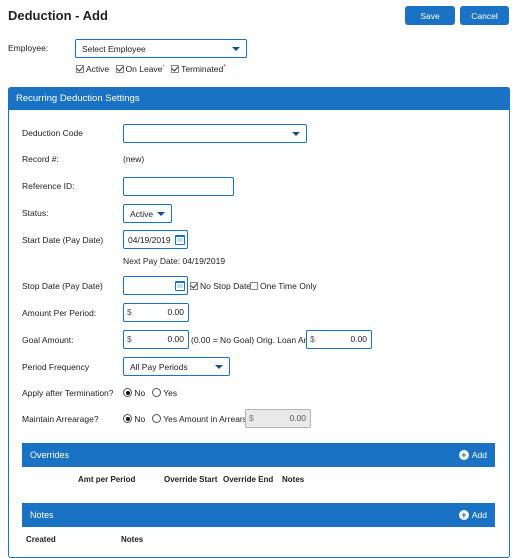 The width and height of the screenshot is (514, 558). Describe the element at coordinates (98, 69) in the screenshot. I see `filter-active-label: Active` at that location.